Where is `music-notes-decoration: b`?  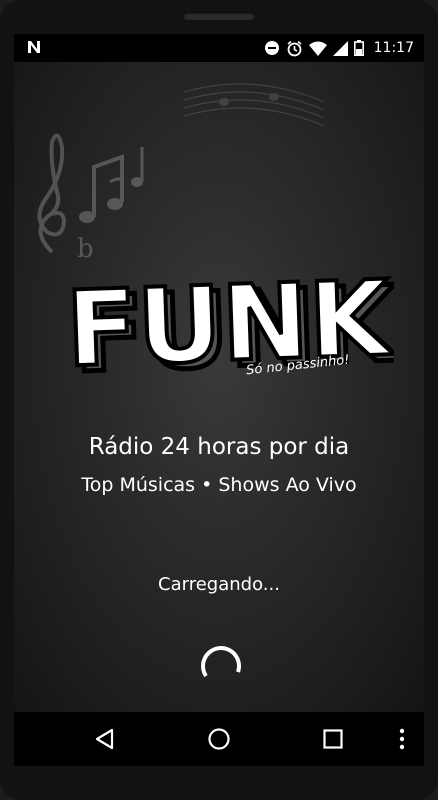
music-notes-decoration: b is located at coordinates (90, 197).